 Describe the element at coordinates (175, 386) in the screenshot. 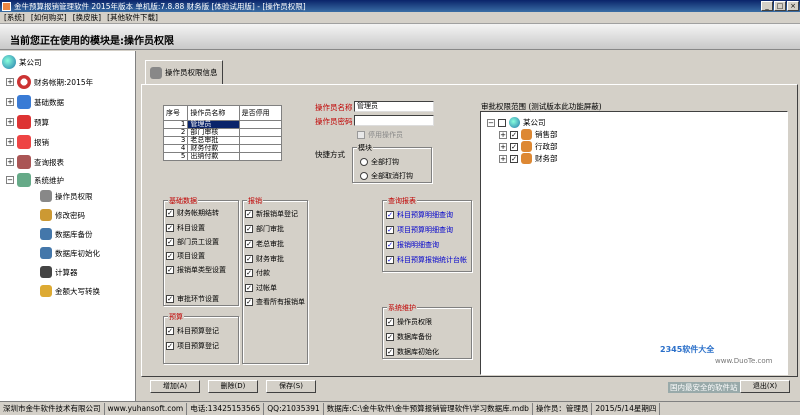

I see `add-button: 增加(A)` at that location.